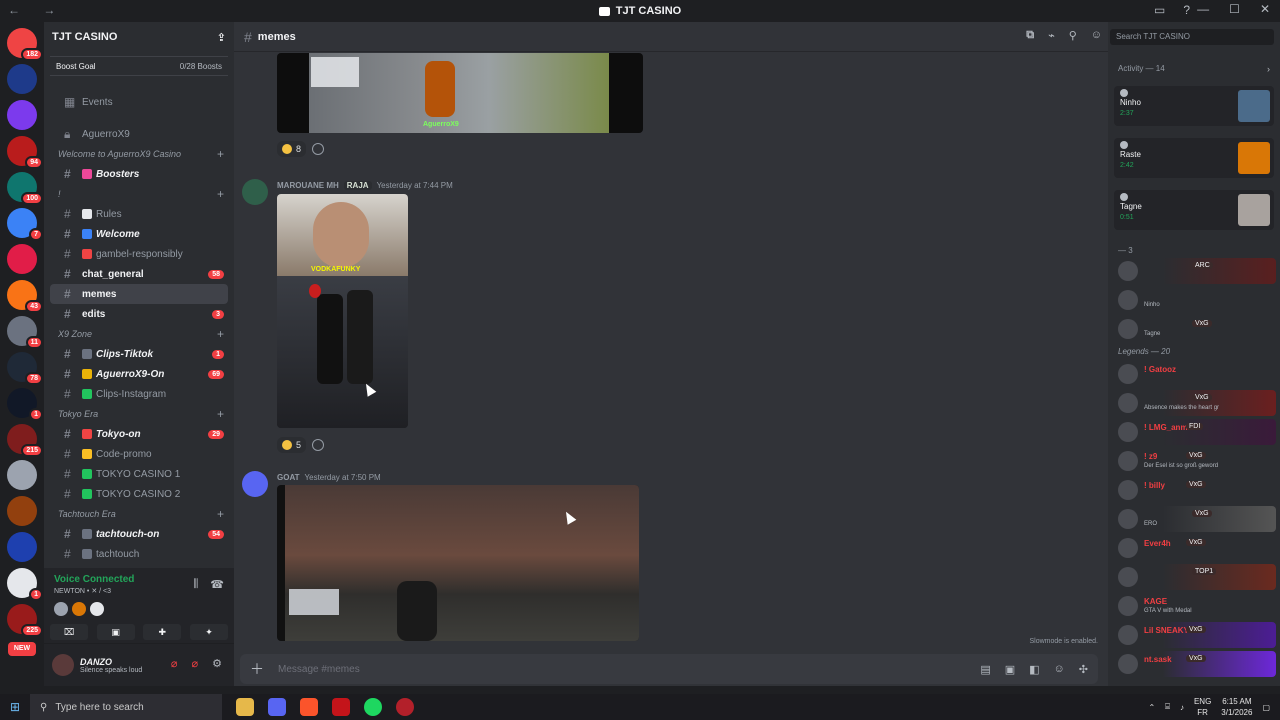 This screenshot has height=720, width=1280. Describe the element at coordinates (174, 663) in the screenshot. I see `mute-icon: ⌀` at that location.